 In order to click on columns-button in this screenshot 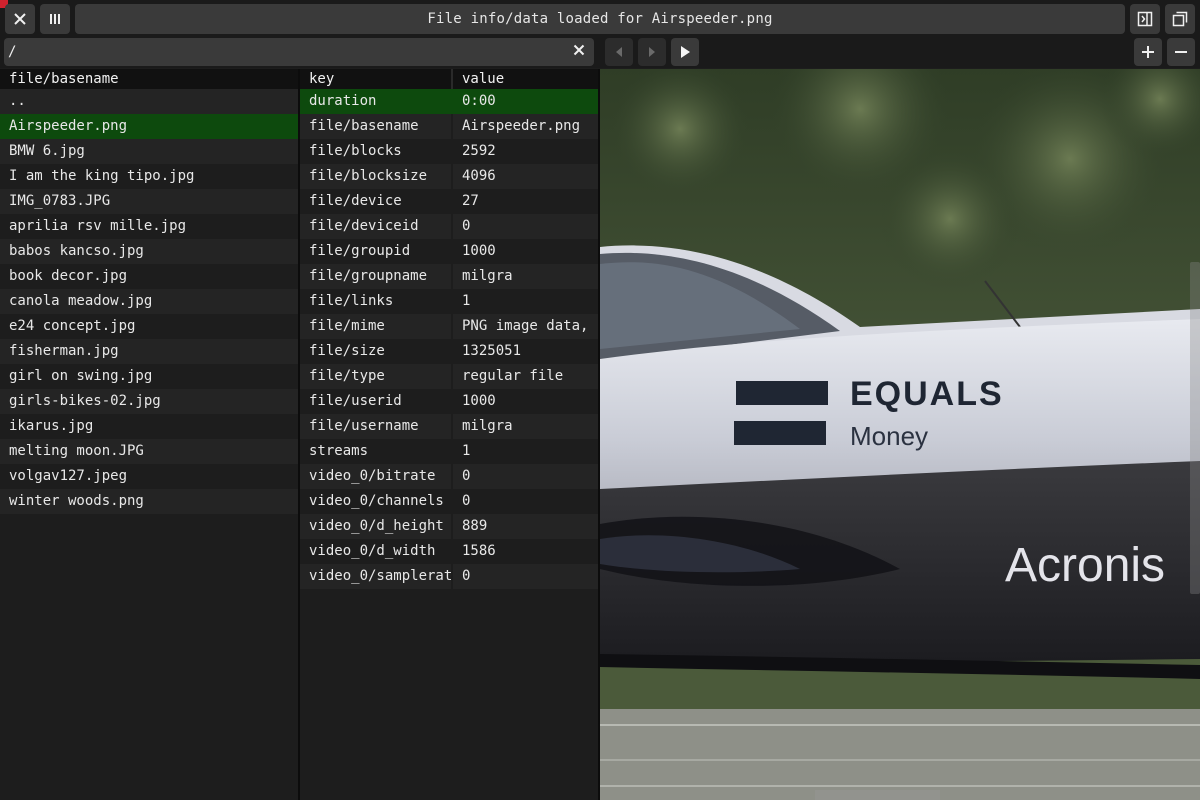, I will do `click(55, 19)`.